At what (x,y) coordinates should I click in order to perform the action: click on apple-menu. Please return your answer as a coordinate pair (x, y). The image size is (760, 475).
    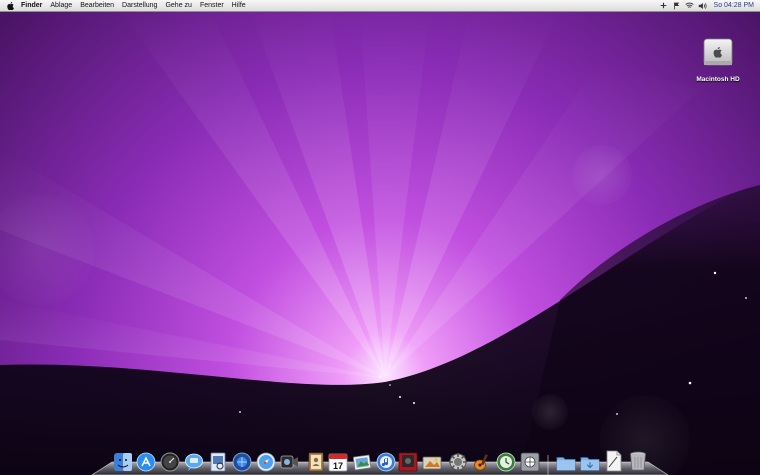
    Looking at the image, I should click on (10, 5).